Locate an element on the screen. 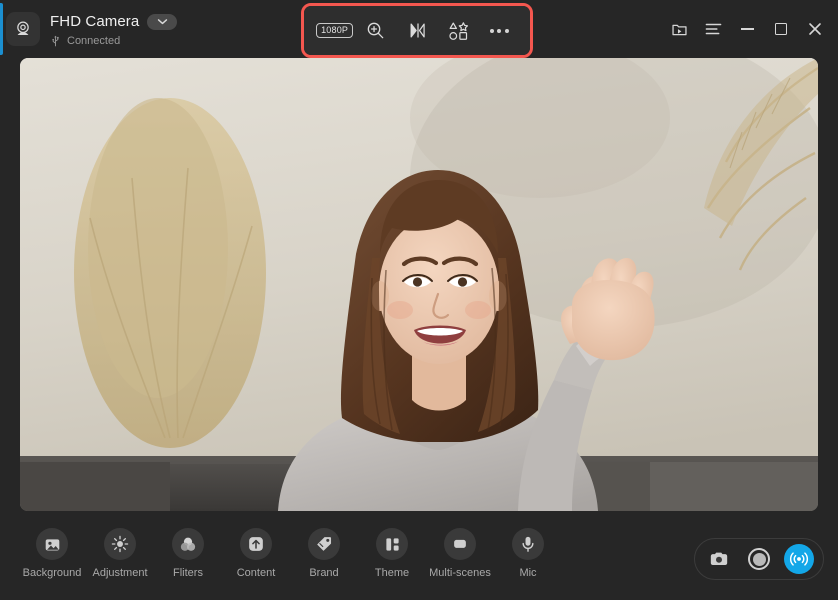 This screenshot has width=838, height=600. record-circle-icon is located at coordinates (759, 559).